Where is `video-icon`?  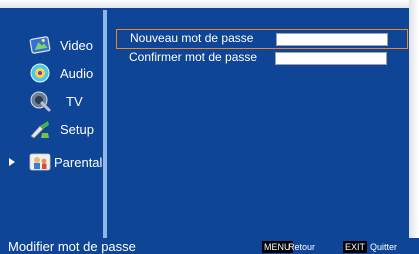
video-icon is located at coordinates (40, 45).